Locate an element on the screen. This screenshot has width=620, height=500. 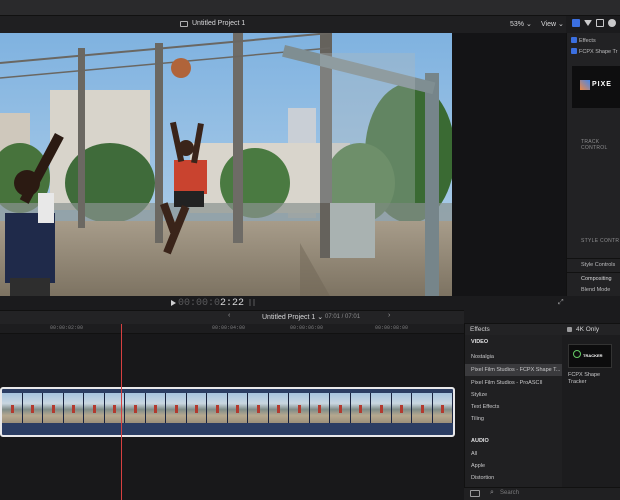
plugin-label: FCPX Shape Tr is located at coordinates (598, 52).